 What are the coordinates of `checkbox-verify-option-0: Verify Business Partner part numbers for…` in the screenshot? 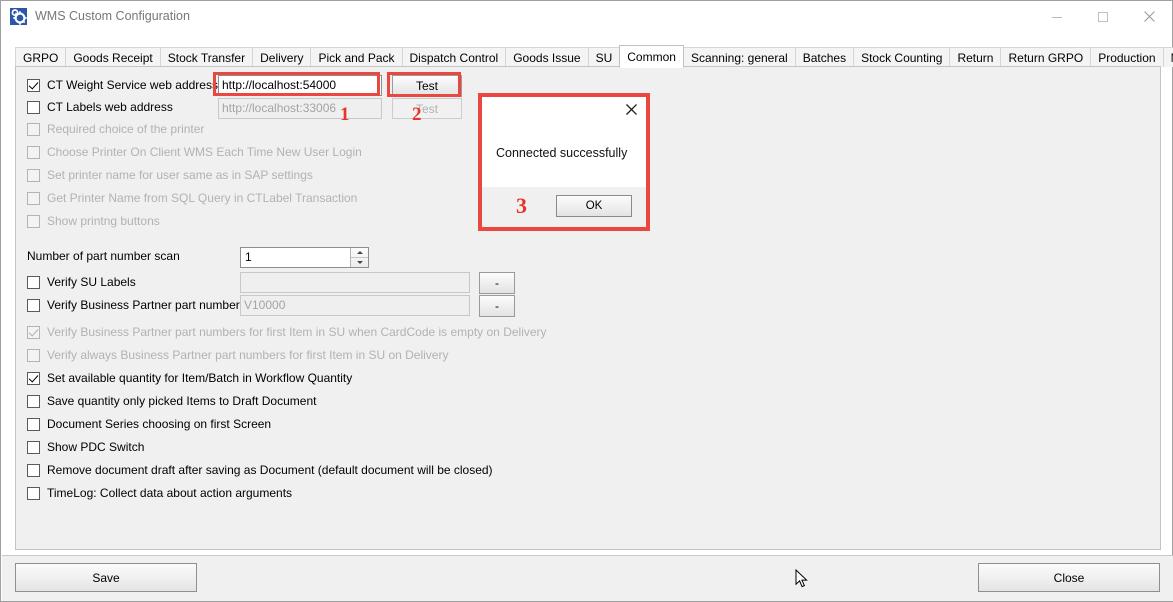 It's located at (287, 332).